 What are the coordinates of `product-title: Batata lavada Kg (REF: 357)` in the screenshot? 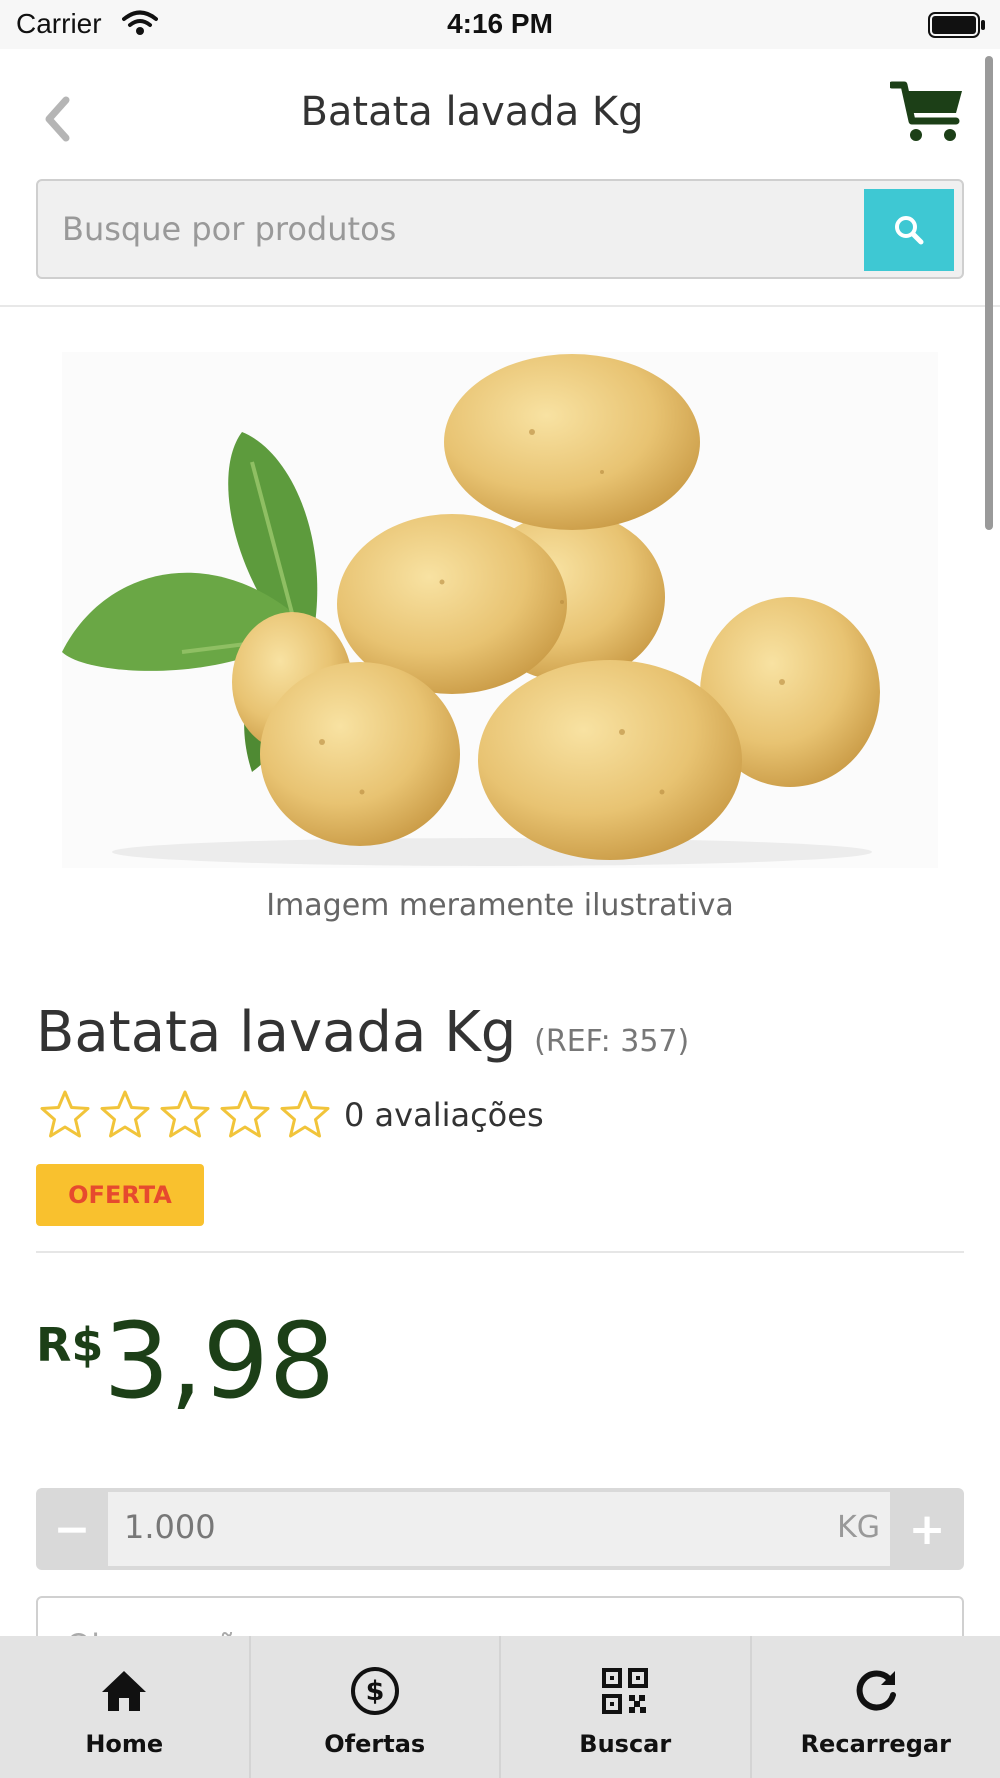 It's located at (362, 1032).